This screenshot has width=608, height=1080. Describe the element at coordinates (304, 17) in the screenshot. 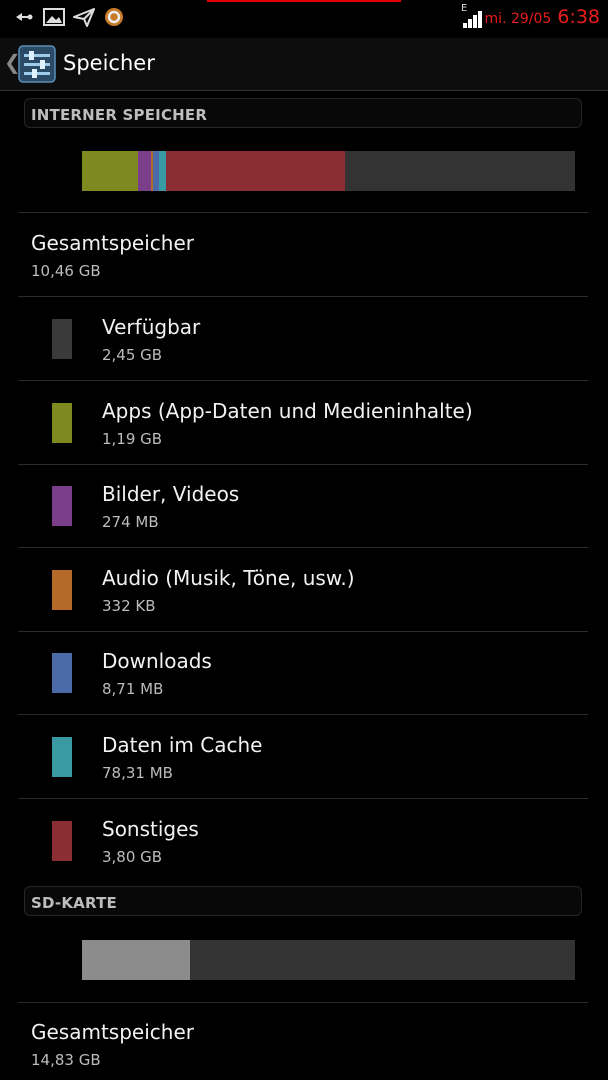

I see `status-bar: E mi. 29/05 6:38` at that location.